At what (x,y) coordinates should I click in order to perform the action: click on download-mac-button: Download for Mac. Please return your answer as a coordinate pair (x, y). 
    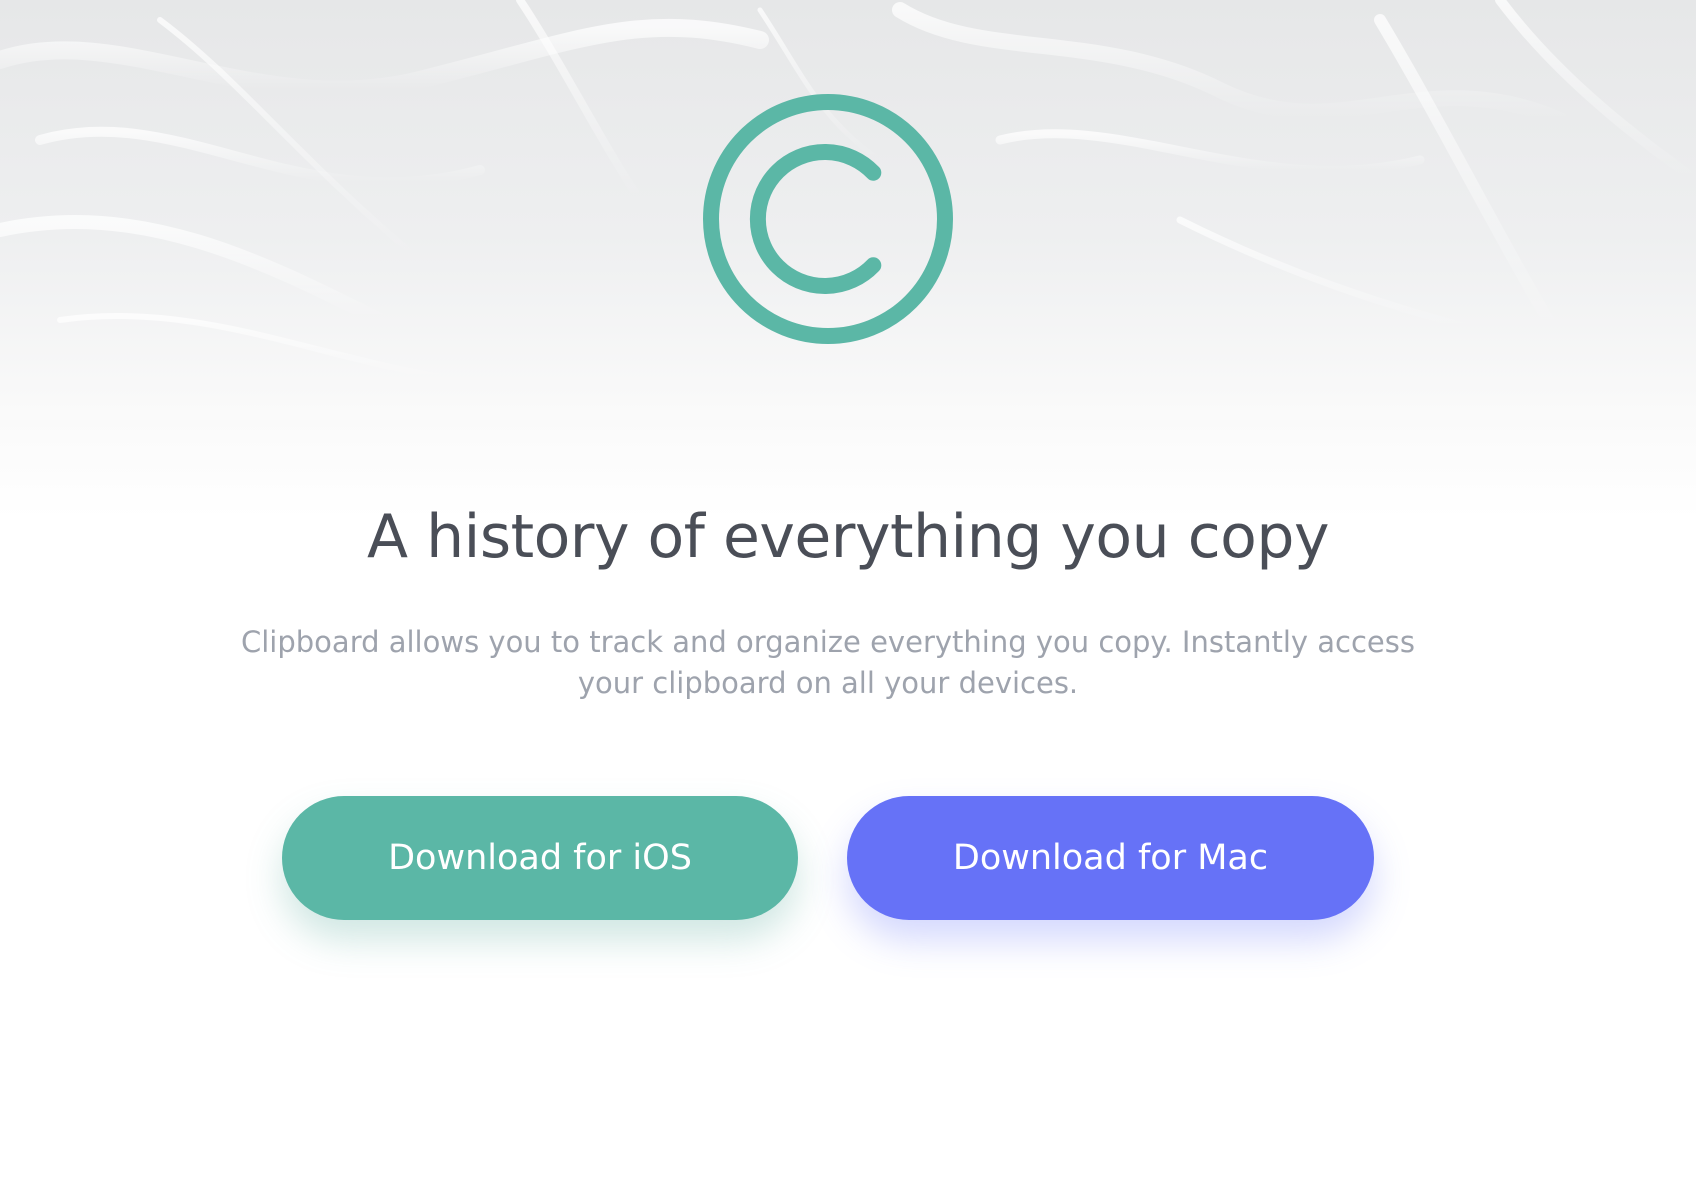
    Looking at the image, I should click on (1110, 858).